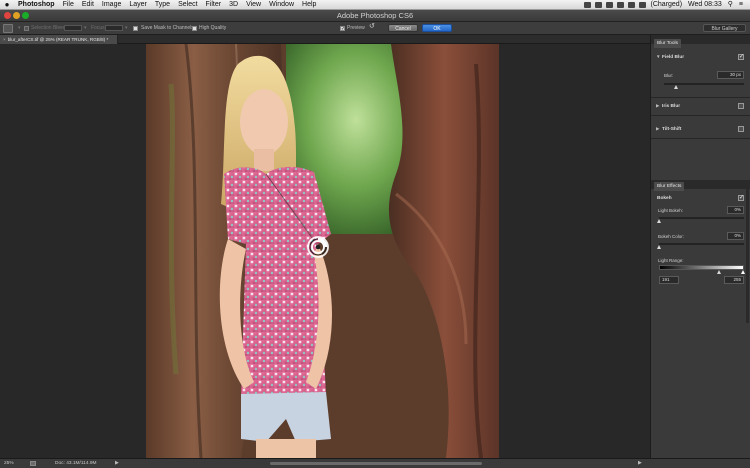 The width and height of the screenshot is (750, 468). Describe the element at coordinates (659, 247) in the screenshot. I see `bokeh-color-slider-thumb` at that location.